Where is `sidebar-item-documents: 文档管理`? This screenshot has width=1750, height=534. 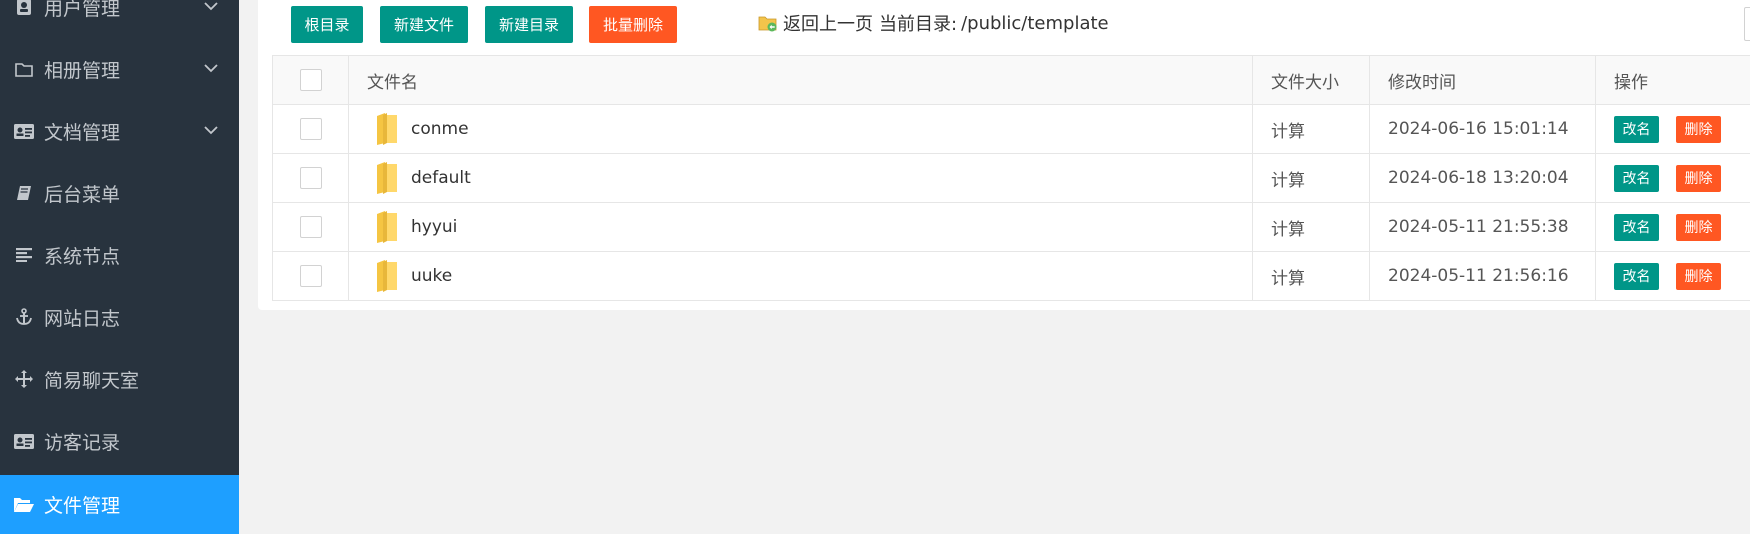
sidebar-item-documents: 文档管理 is located at coordinates (119, 131).